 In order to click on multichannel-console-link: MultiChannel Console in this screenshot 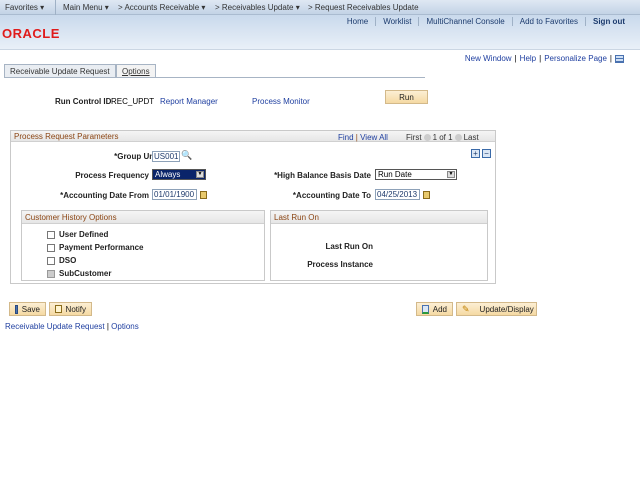, I will do `click(464, 21)`.